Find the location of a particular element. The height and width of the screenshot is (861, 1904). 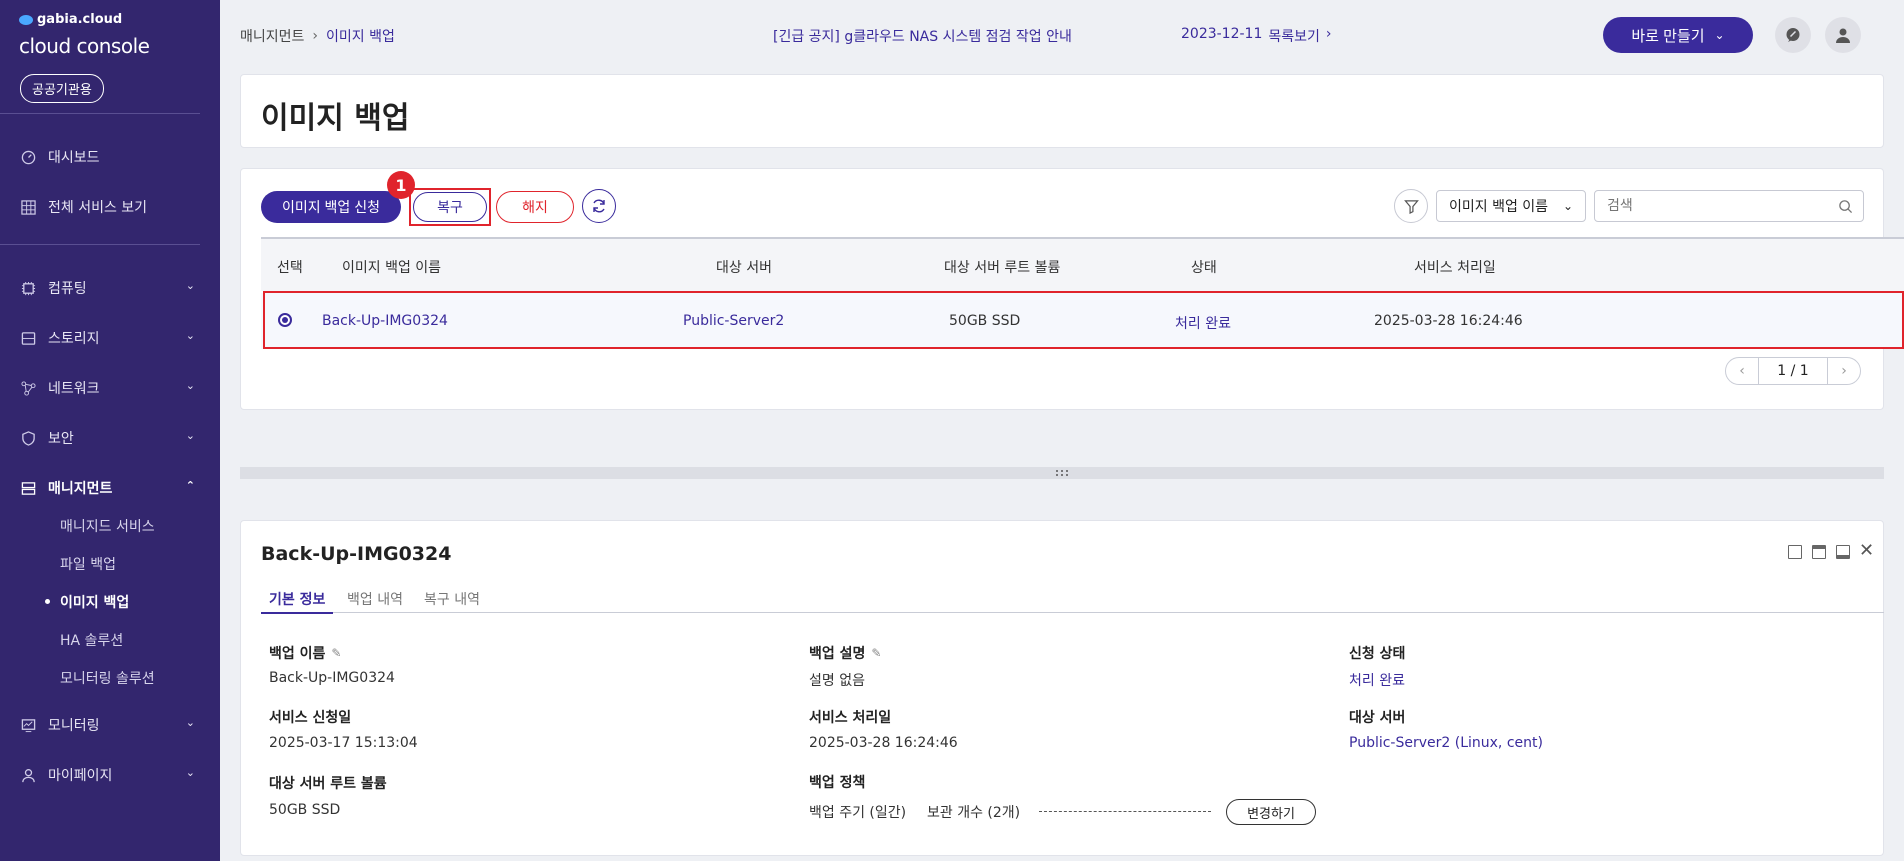

sidebar-item-label: 대시보드 is located at coordinates (74, 158).